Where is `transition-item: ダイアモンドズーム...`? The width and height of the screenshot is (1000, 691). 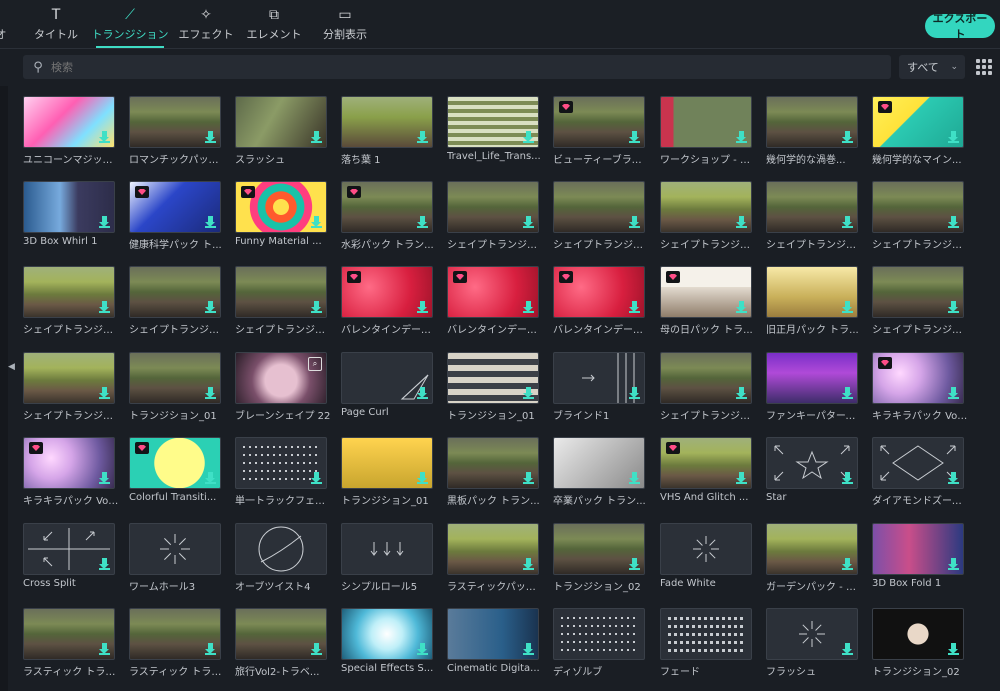
transition-item: ダイアモンドズーム... is located at coordinates (920, 472).